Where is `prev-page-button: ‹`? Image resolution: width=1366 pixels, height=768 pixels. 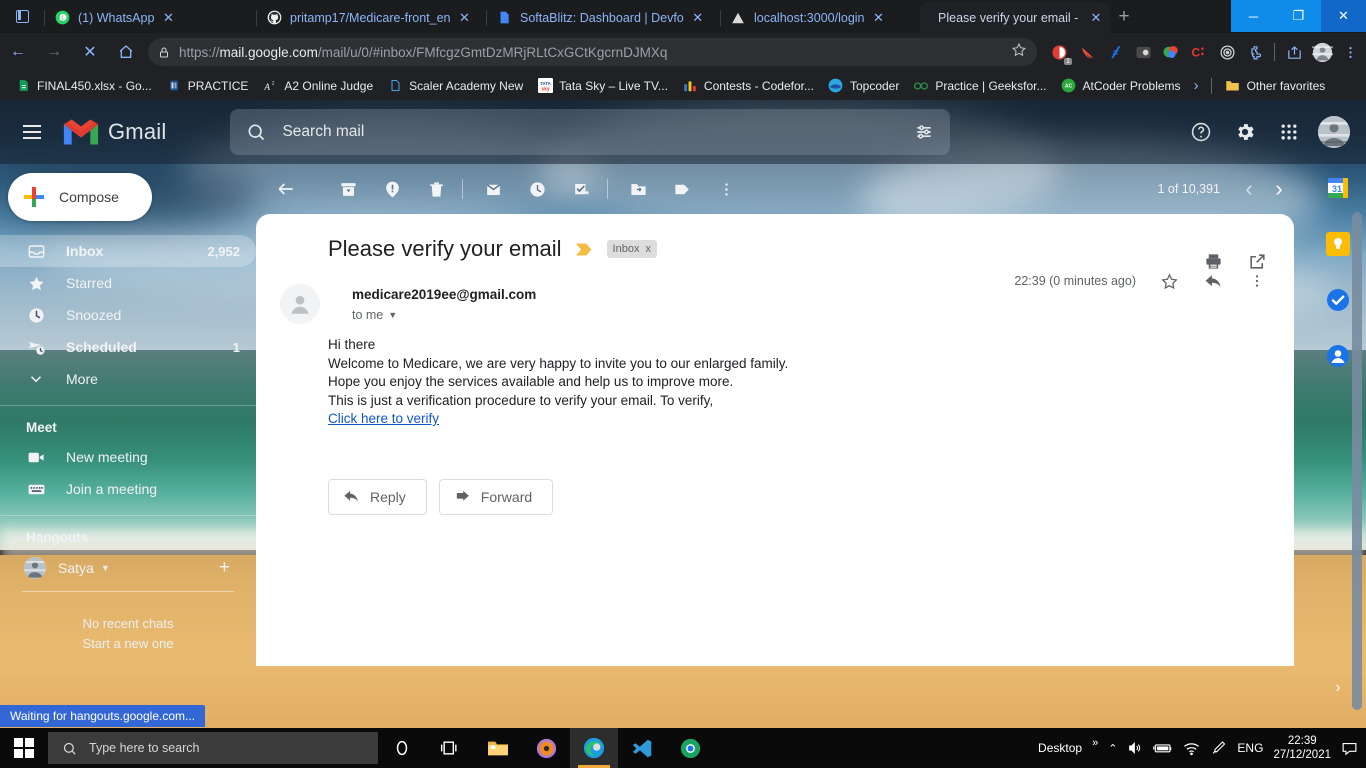
prev-page-button: ‹ is located at coordinates (1249, 189).